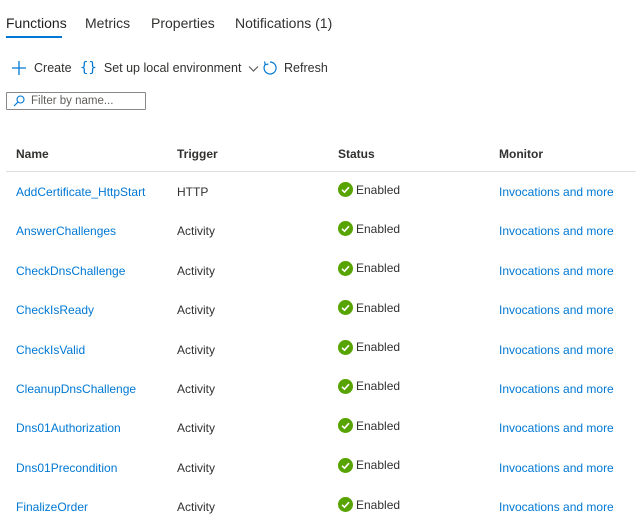 The height and width of the screenshot is (527, 638). Describe the element at coordinates (521, 154) in the screenshot. I see `column-header-monitor: Monitor` at that location.